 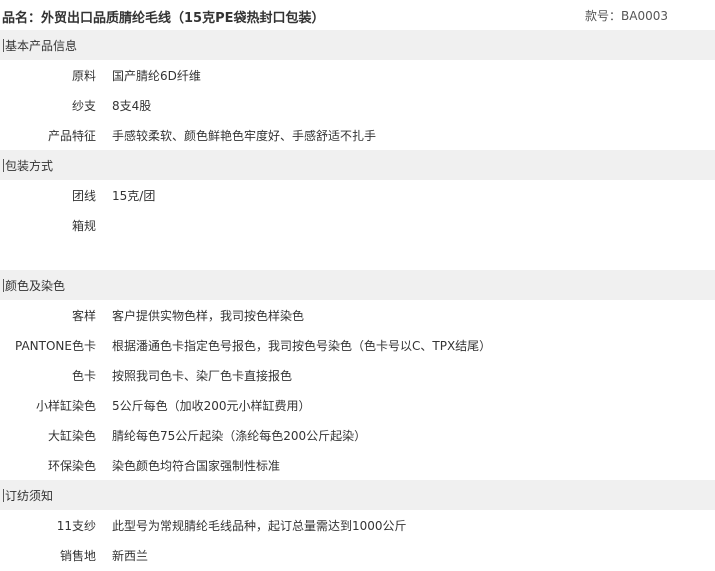 I want to click on row-value: 5公斤每色（加收200元小样缸费用）, so click(x=211, y=405).